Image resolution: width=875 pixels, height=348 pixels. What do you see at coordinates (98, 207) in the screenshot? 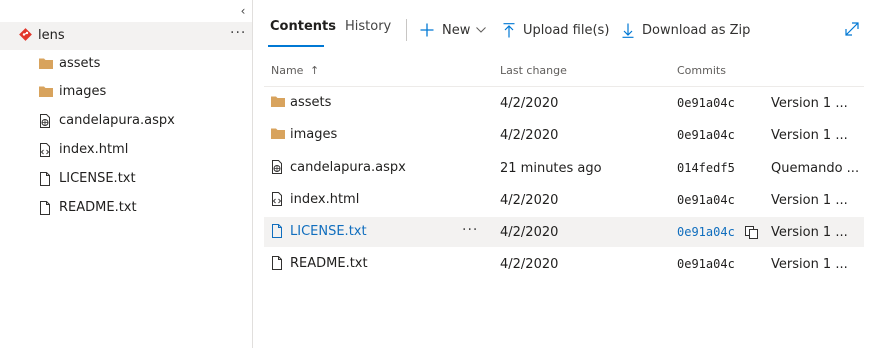
I see `tree-item-label: README.txt` at bounding box center [98, 207].